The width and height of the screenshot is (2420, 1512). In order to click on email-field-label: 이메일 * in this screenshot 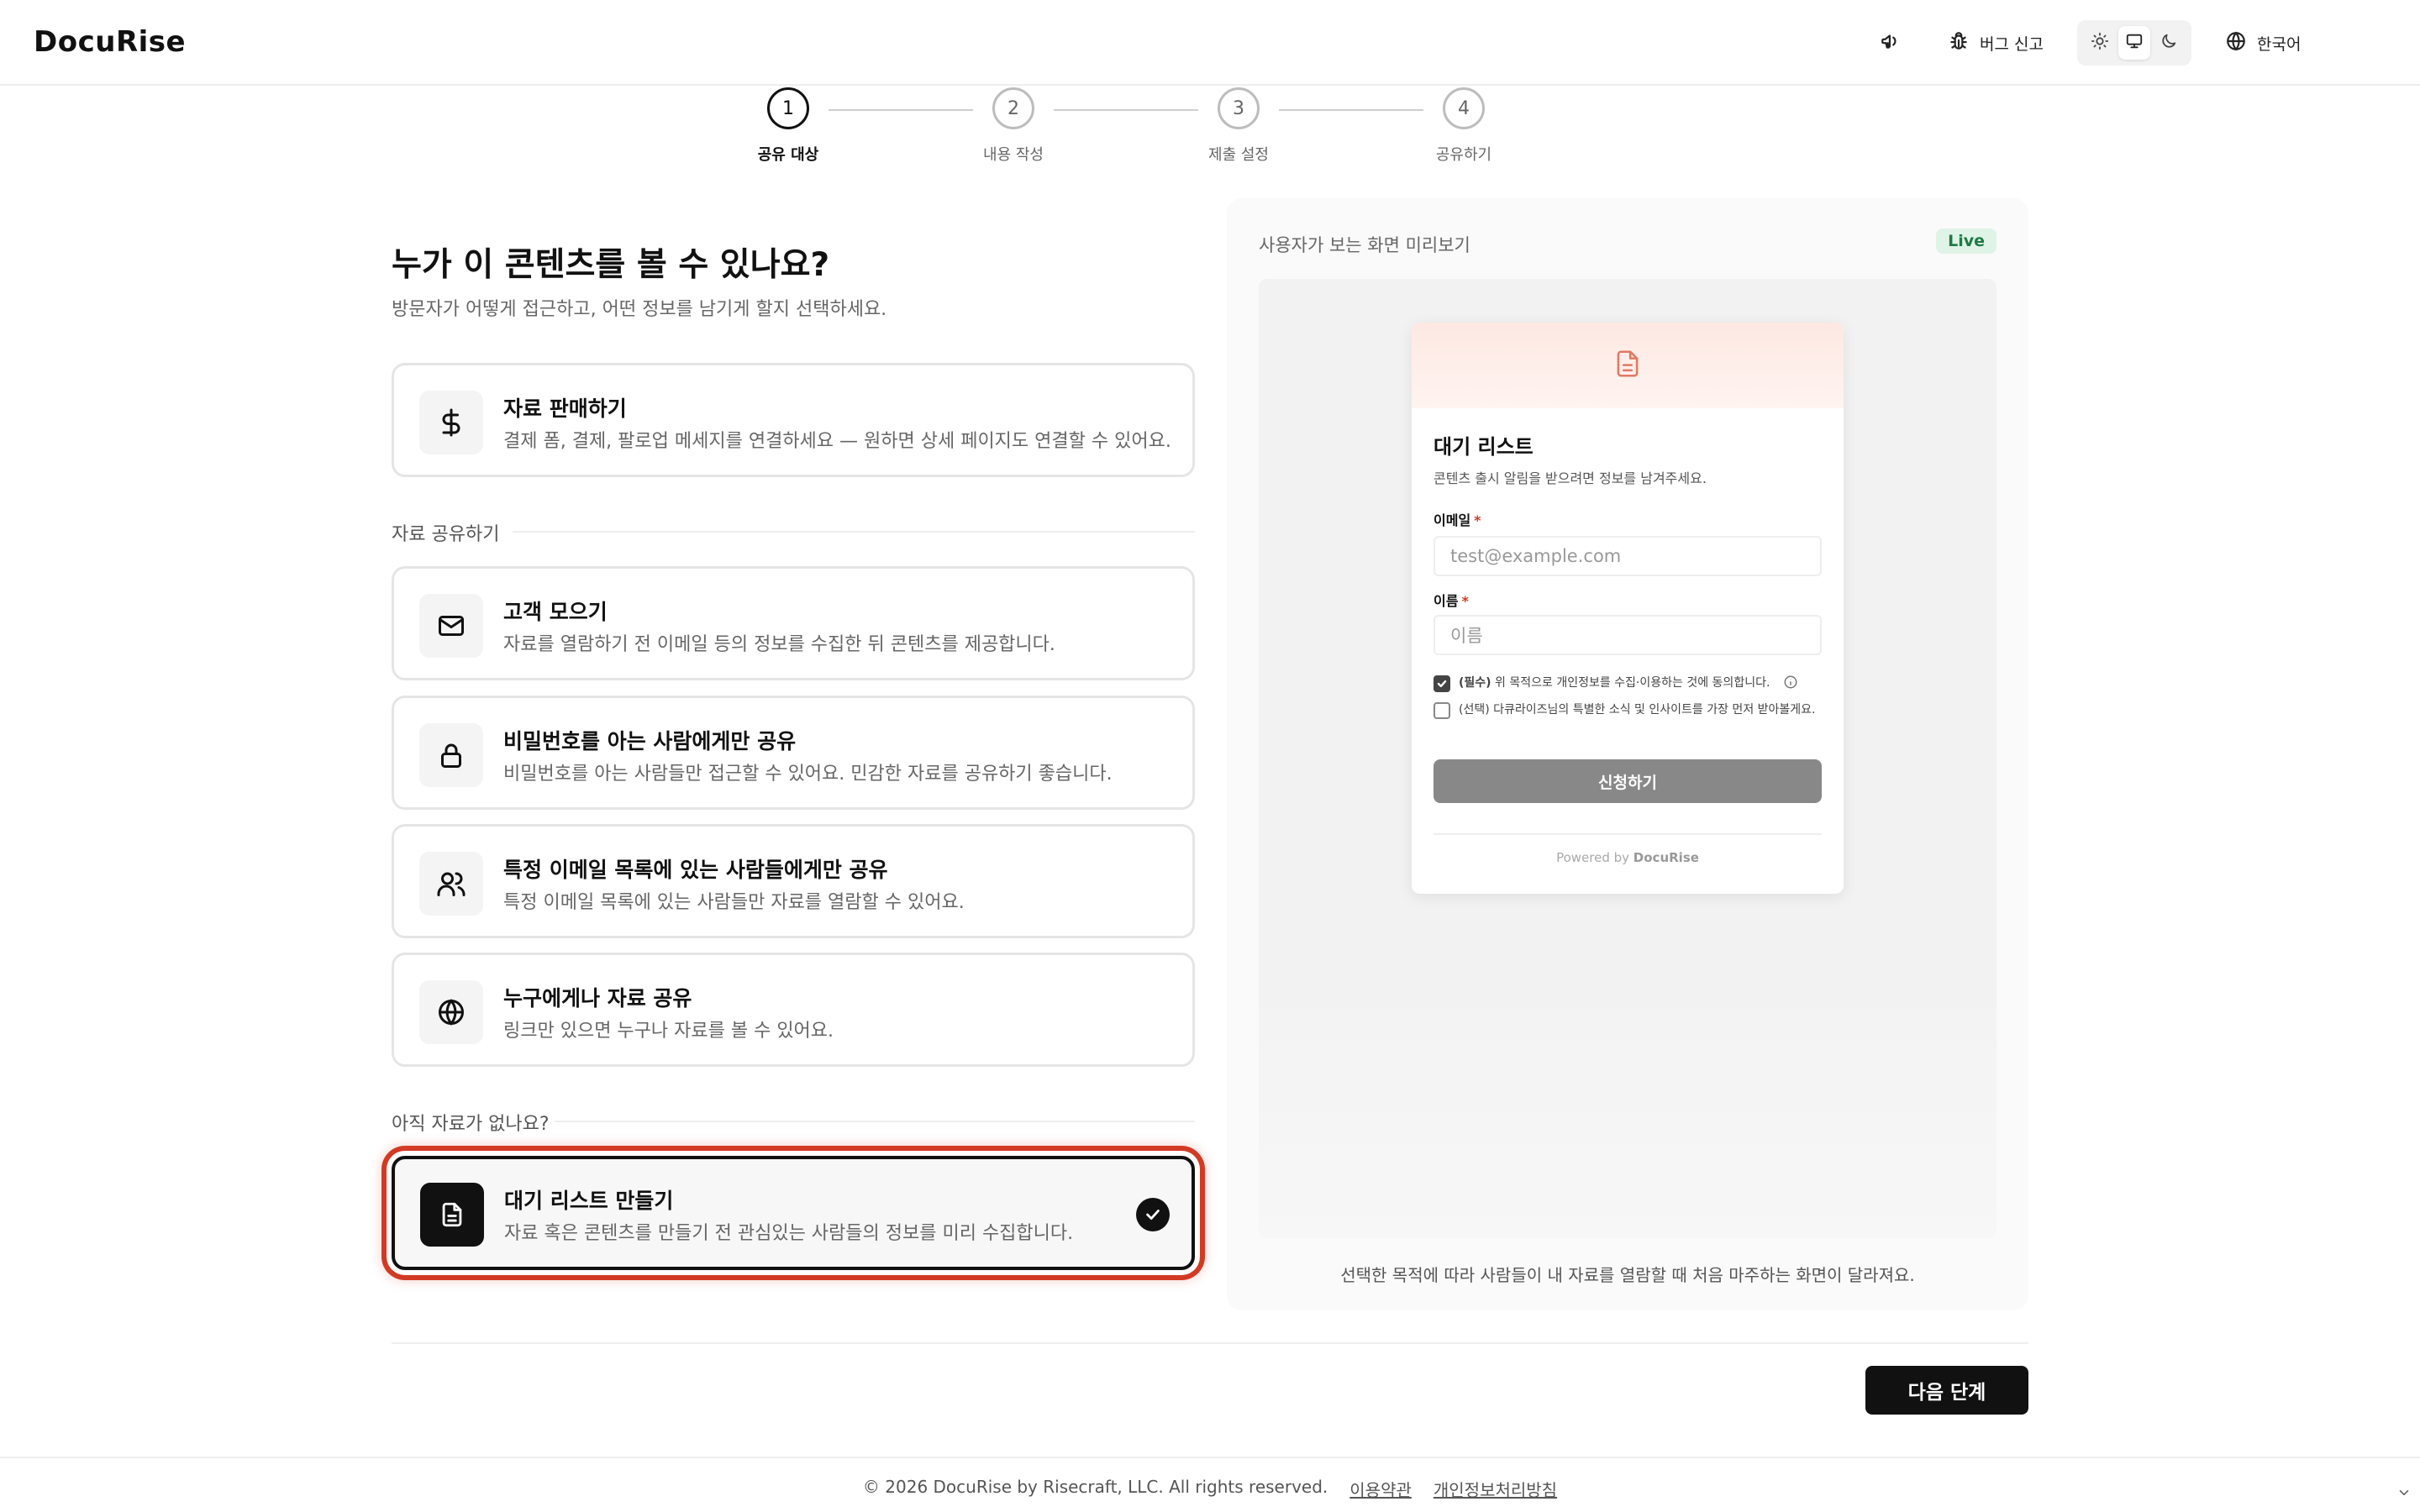, I will do `click(1457, 519)`.